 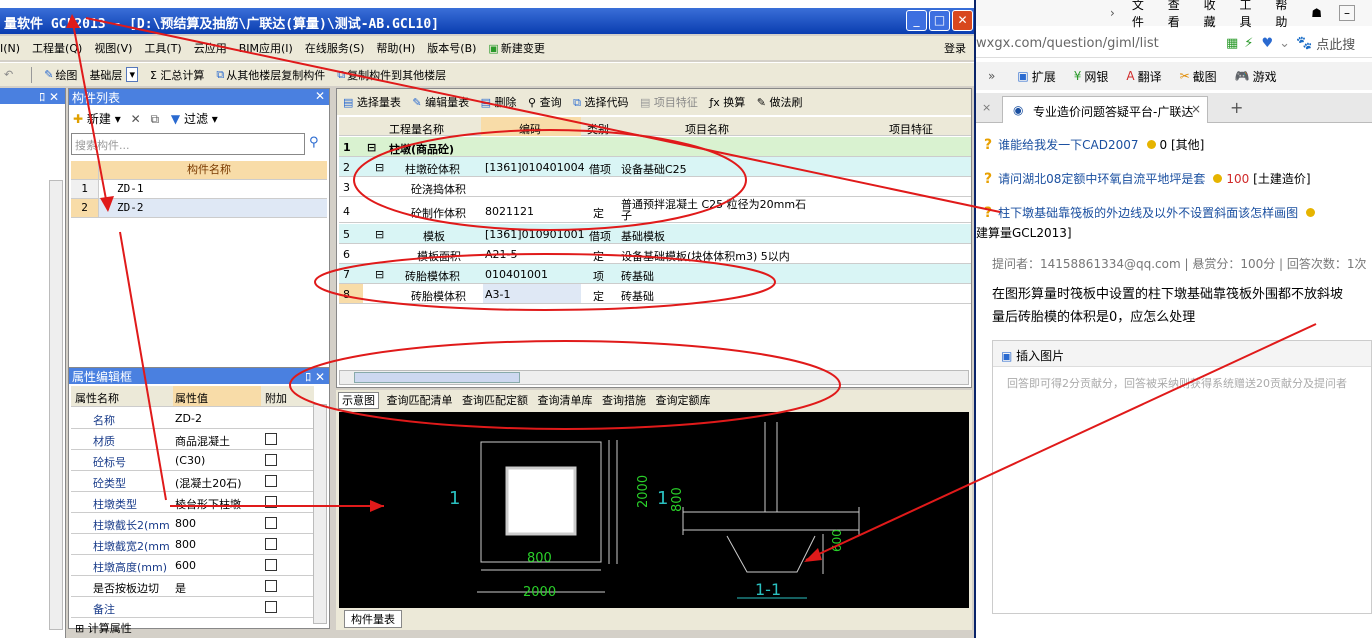 What do you see at coordinates (565, 385) in the screenshot?
I see `annotation-circle-scroll` at bounding box center [565, 385].